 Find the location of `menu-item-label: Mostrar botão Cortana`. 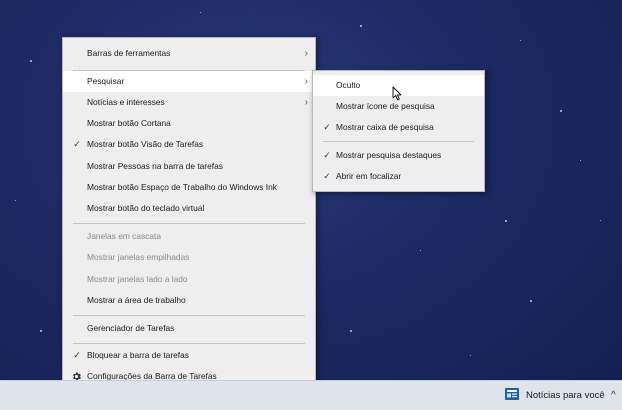

menu-item-label: Mostrar botão Cortana is located at coordinates (129, 123).